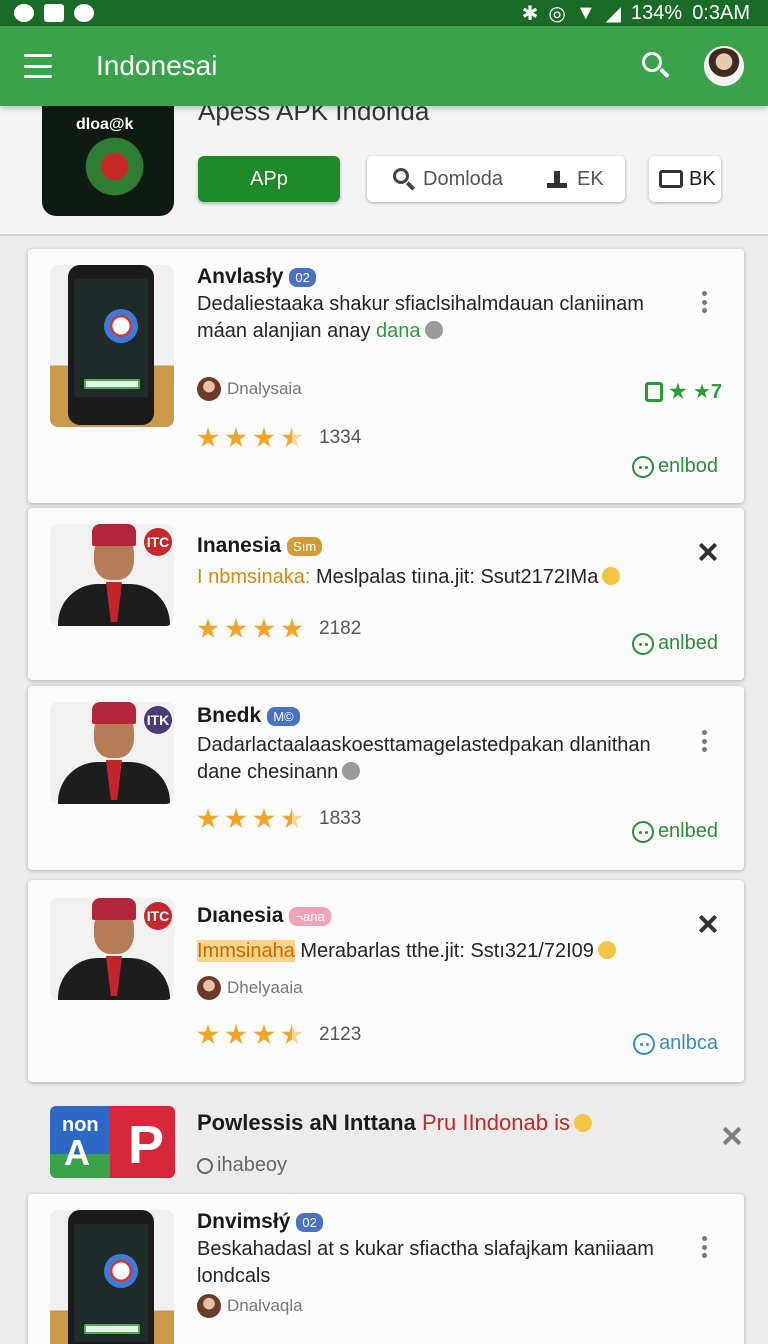  What do you see at coordinates (302, 277) in the screenshot?
I see `app-tag: 02` at bounding box center [302, 277].